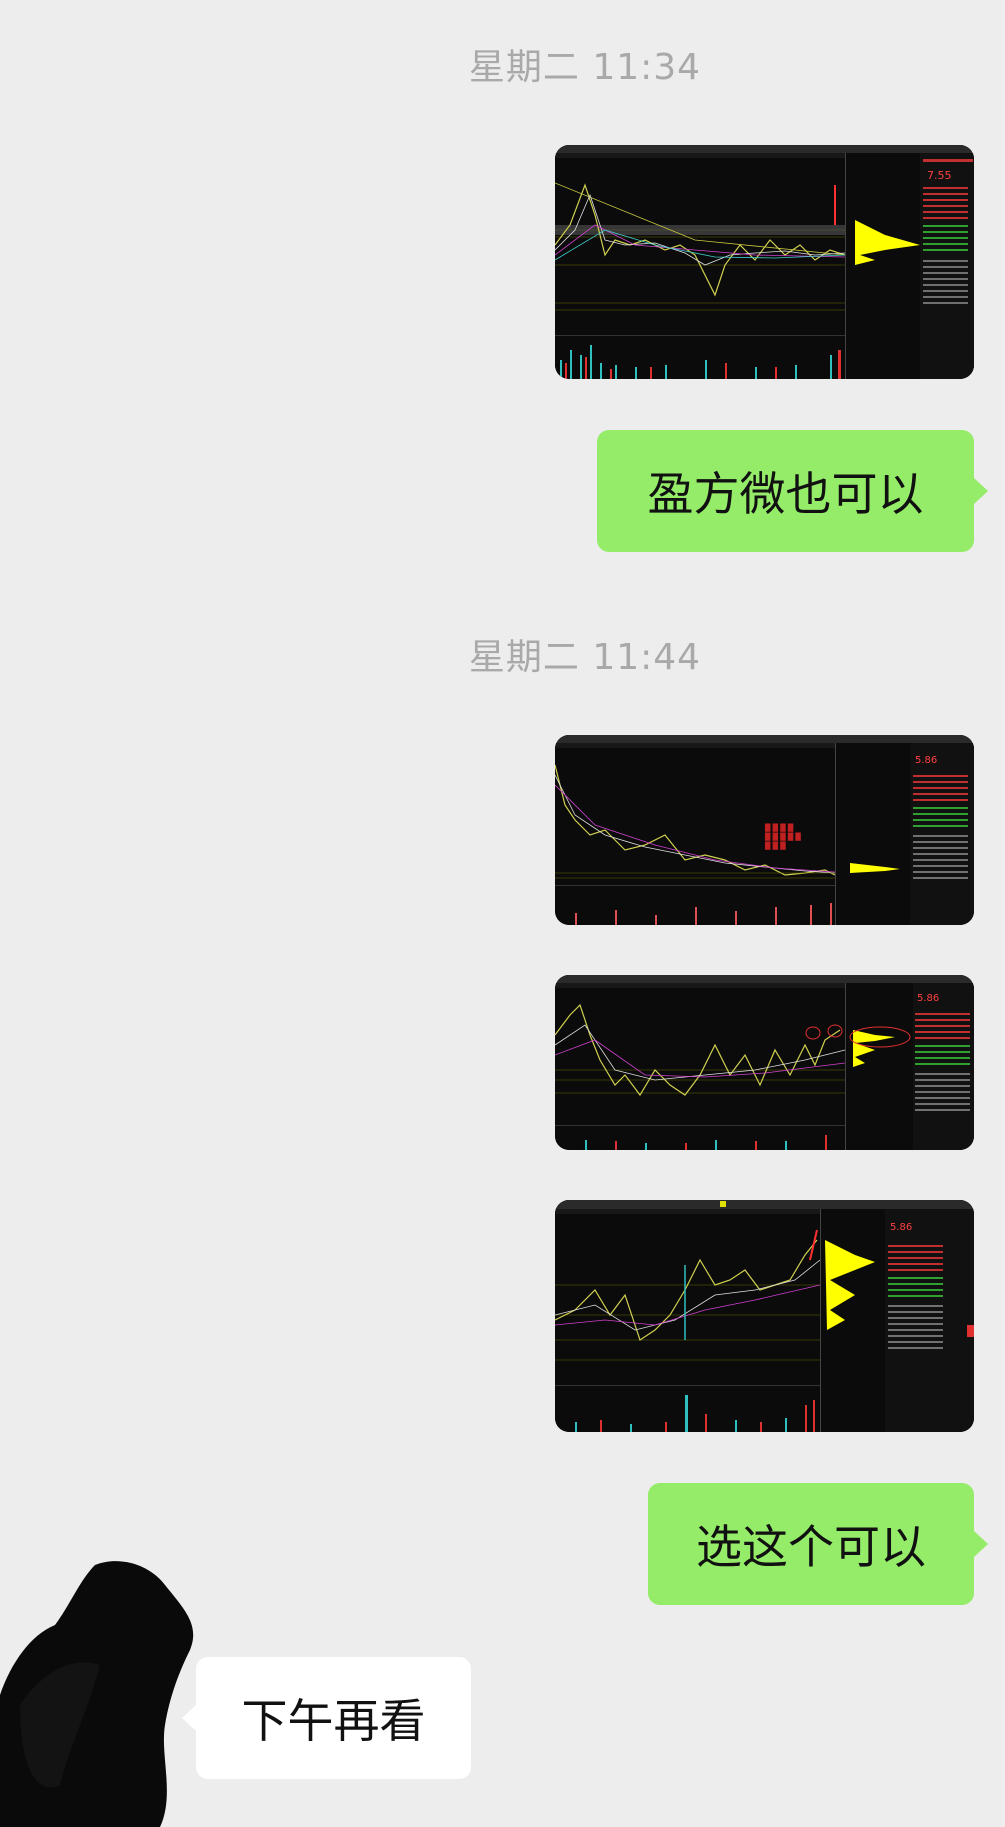 The width and height of the screenshot is (1005, 1827). I want to click on contact-avatar, so click(107, 1691).